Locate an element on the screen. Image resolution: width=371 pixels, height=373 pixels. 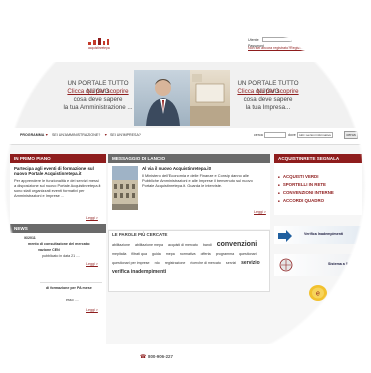
promo-coin-image: e is located at coordinates (318, 293).